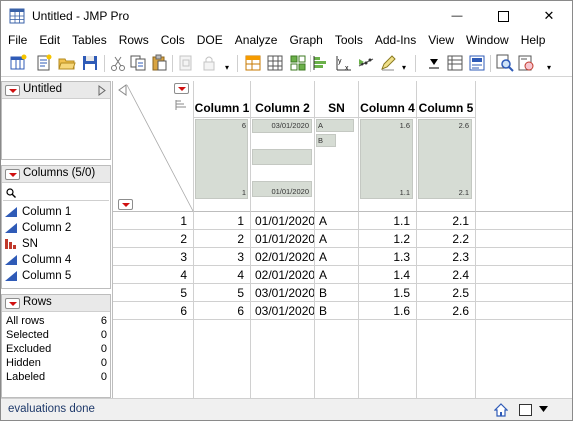  I want to click on column-header-1: Column 1 6 1, so click(222, 146).